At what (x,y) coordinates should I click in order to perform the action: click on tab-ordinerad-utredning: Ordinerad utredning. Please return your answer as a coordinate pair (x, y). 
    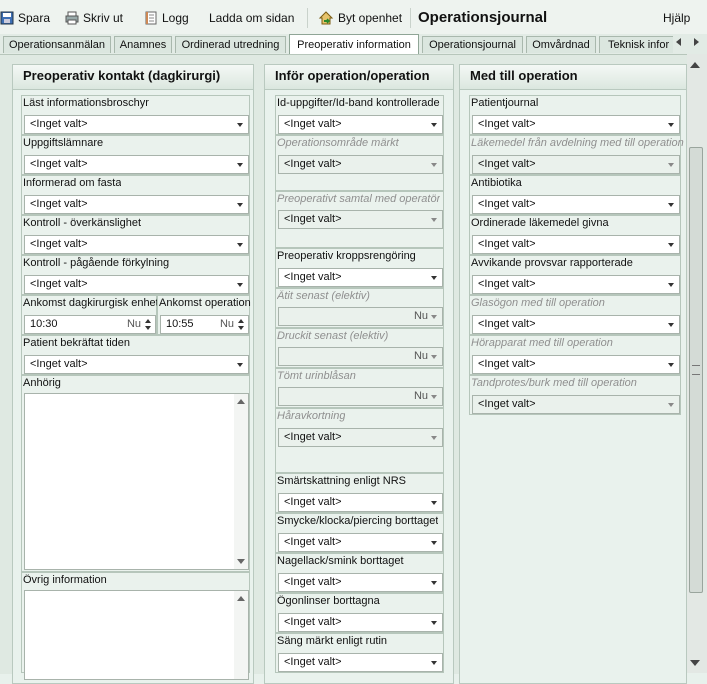
    Looking at the image, I should click on (230, 44).